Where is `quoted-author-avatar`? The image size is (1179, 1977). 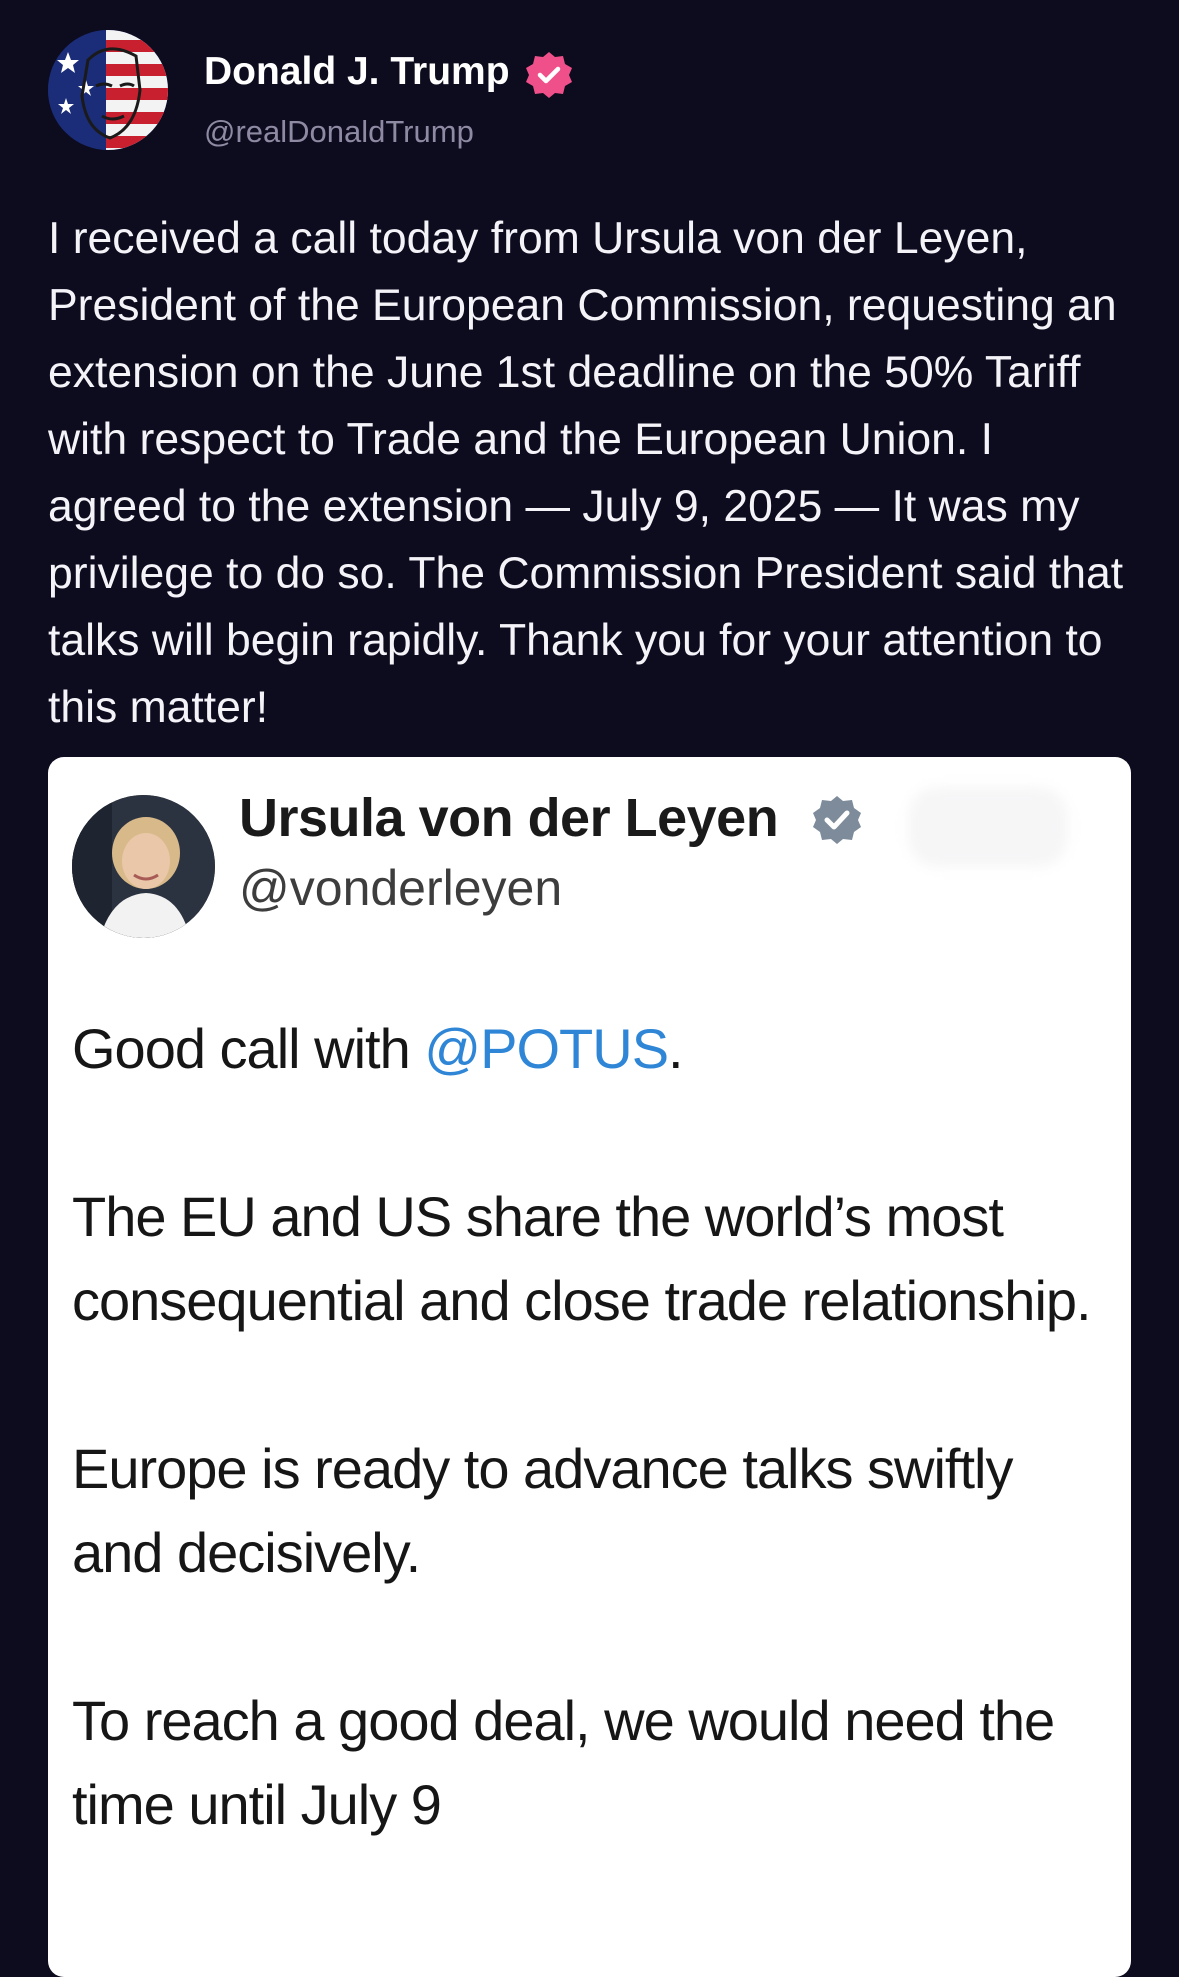
quoted-author-avatar is located at coordinates (143, 866).